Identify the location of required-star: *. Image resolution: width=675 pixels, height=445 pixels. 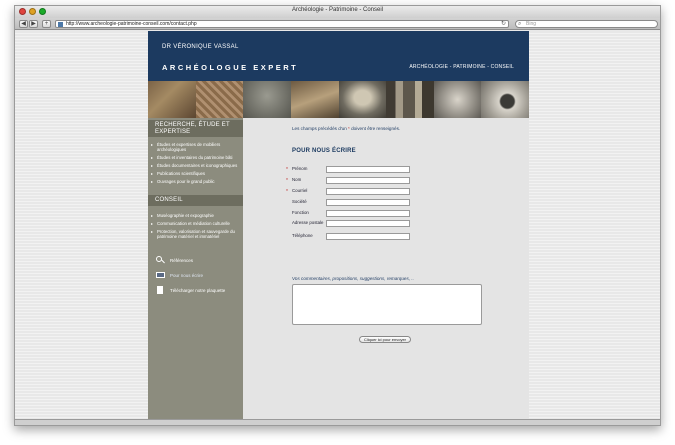
(349, 128).